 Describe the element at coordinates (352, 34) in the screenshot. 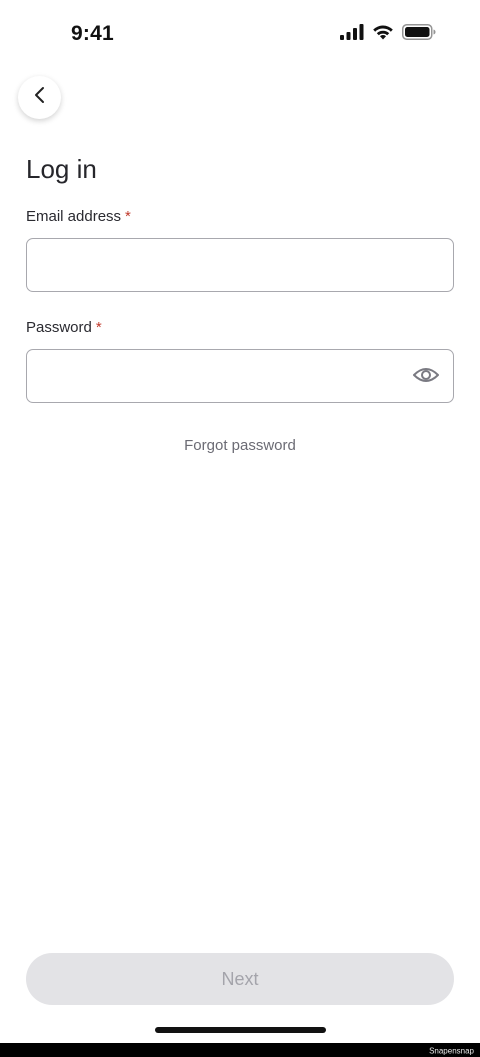

I see `cellular-signal-icon` at that location.